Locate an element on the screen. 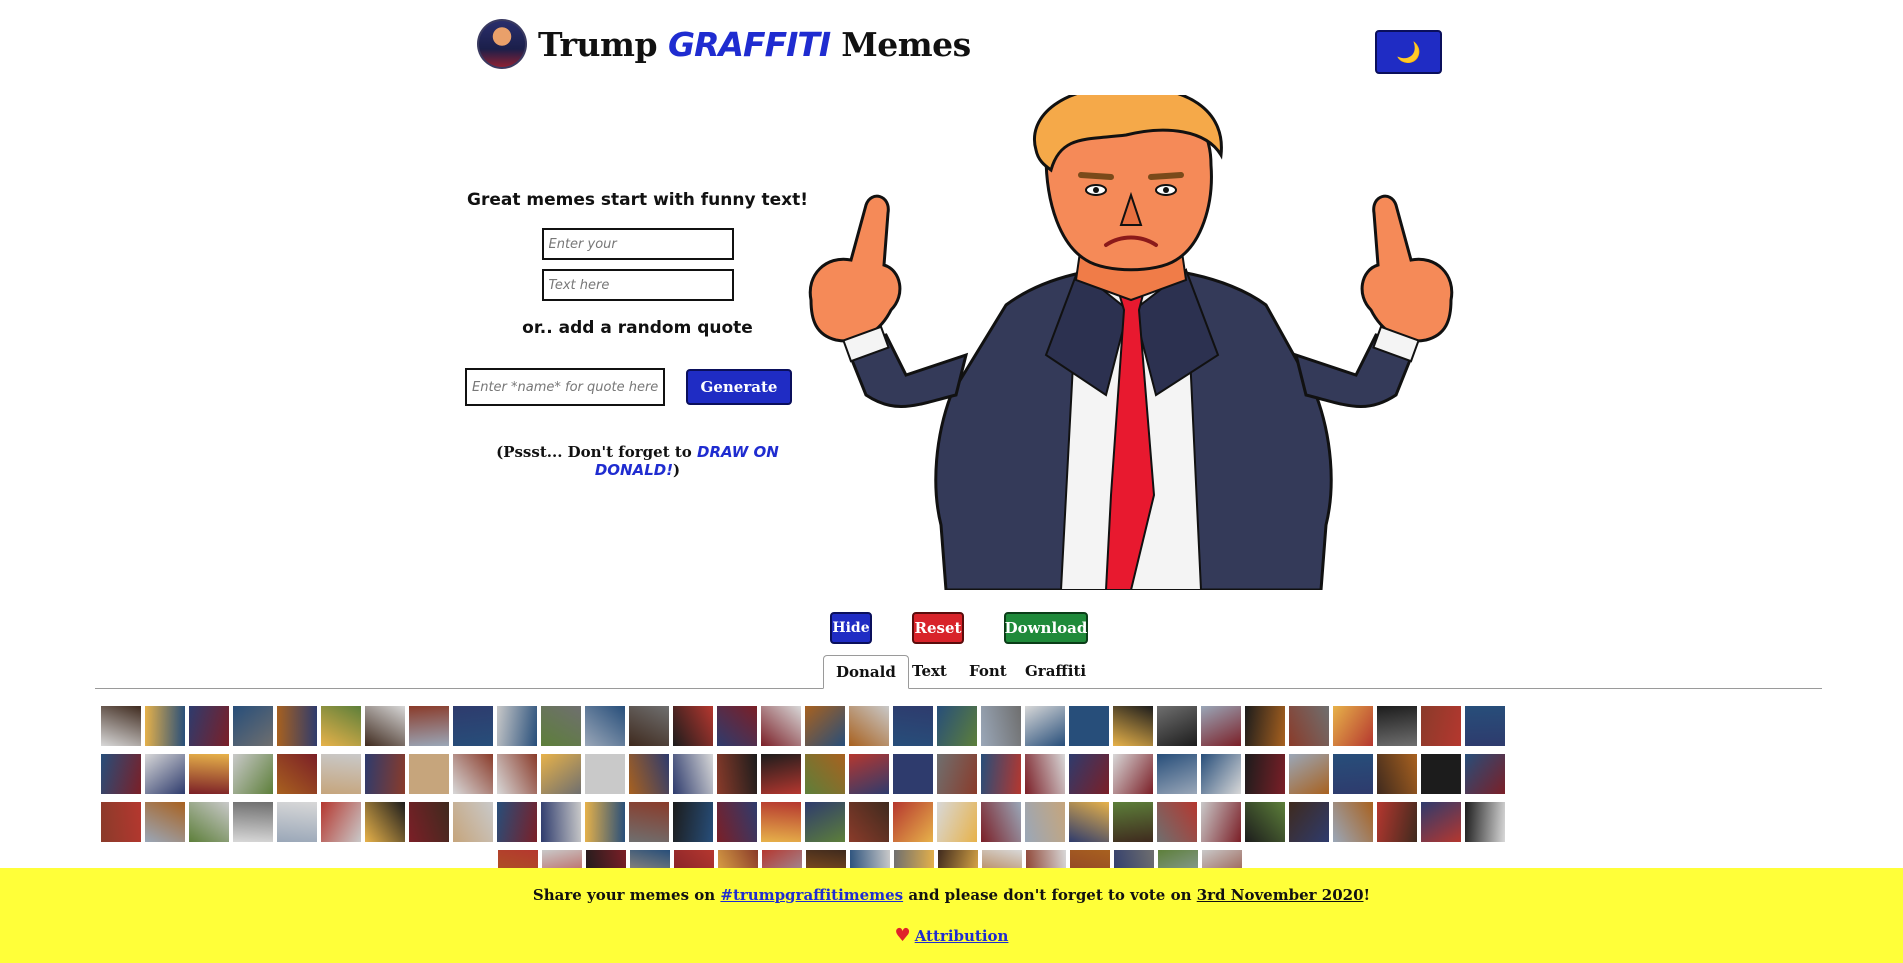  dark-mode-toggle-button: 🌙 is located at coordinates (1408, 52).